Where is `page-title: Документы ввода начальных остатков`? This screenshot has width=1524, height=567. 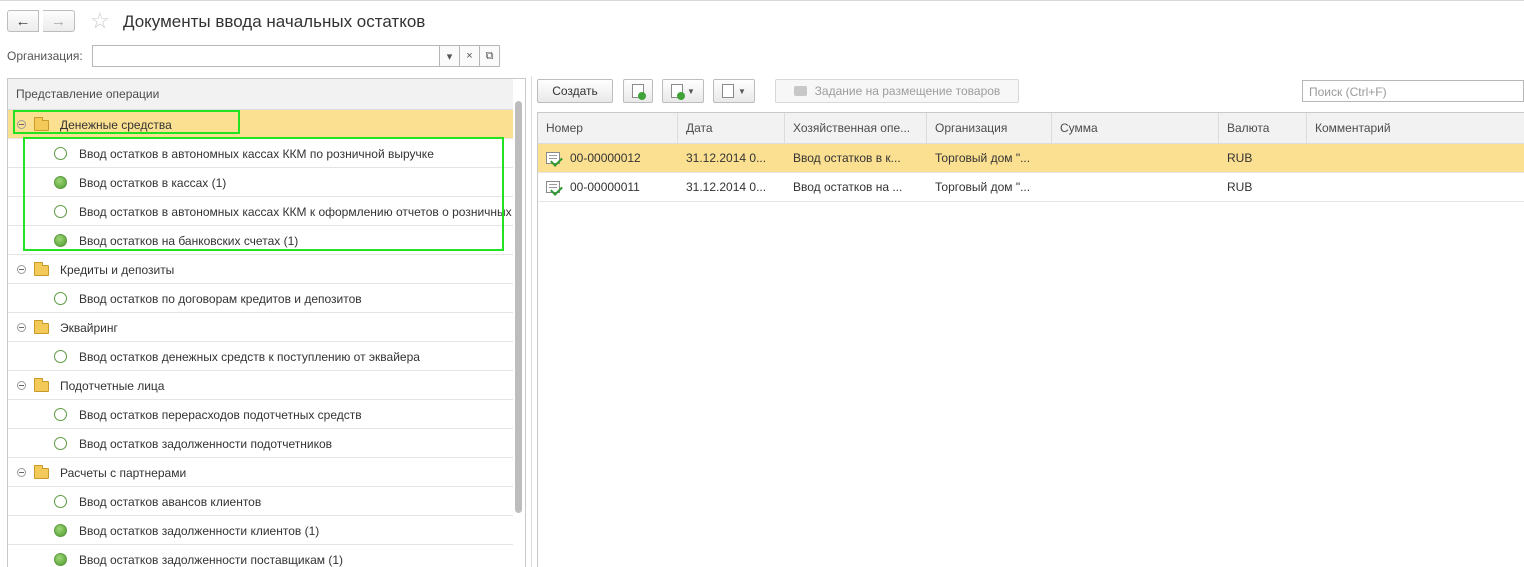 page-title: Документы ввода начальных остатков is located at coordinates (274, 21).